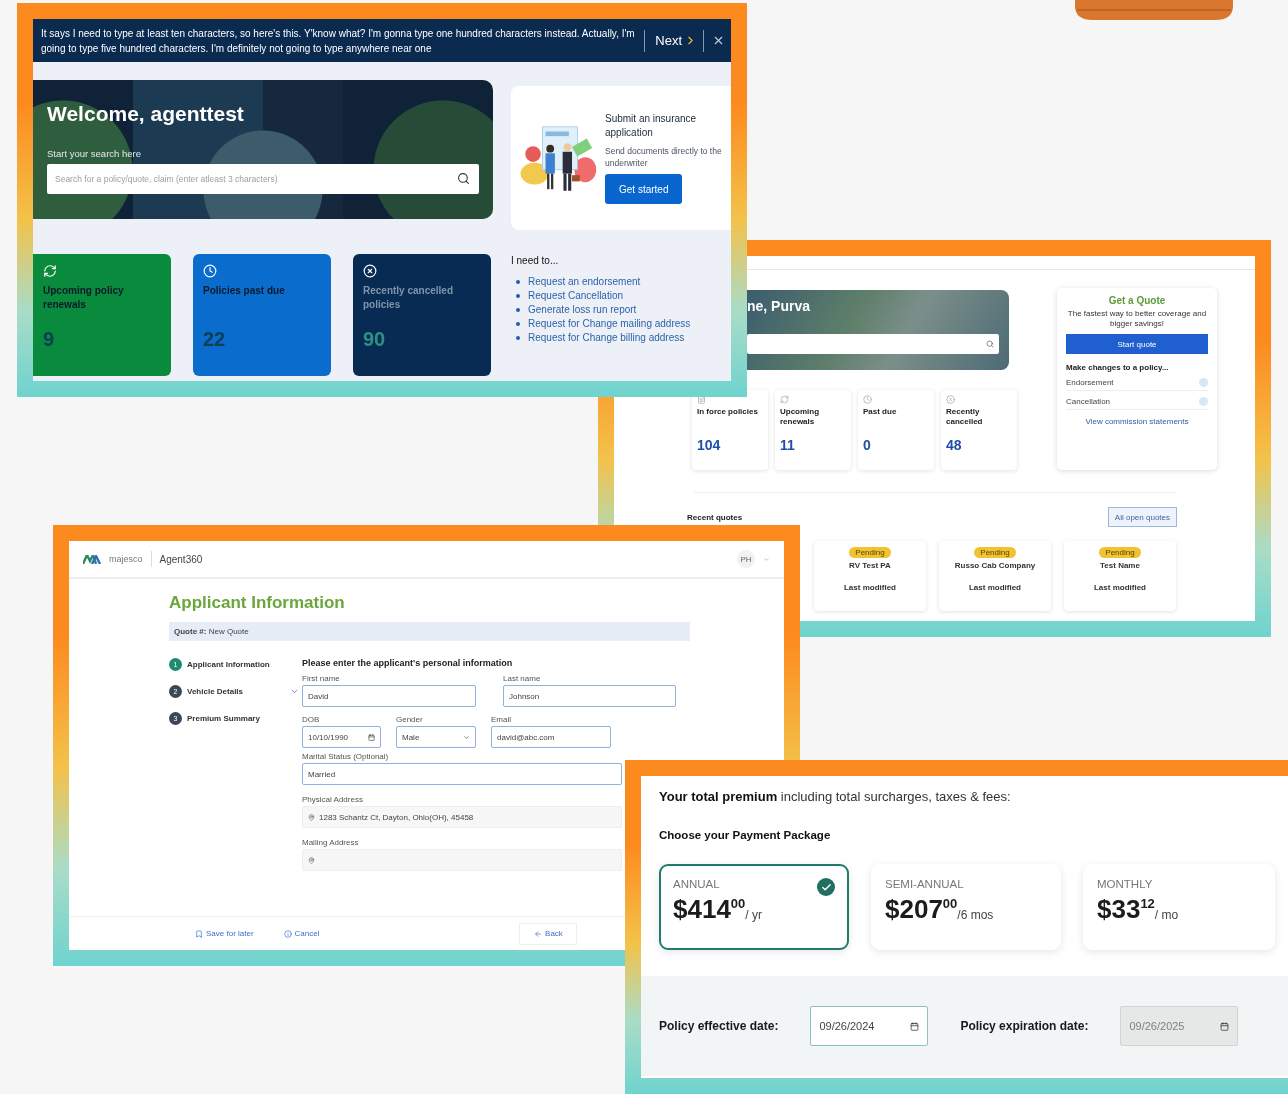 The width and height of the screenshot is (1288, 1094). What do you see at coordinates (995, 576) in the screenshot?
I see `quote-item-card: Pending Russo Cab Company Last modified` at bounding box center [995, 576].